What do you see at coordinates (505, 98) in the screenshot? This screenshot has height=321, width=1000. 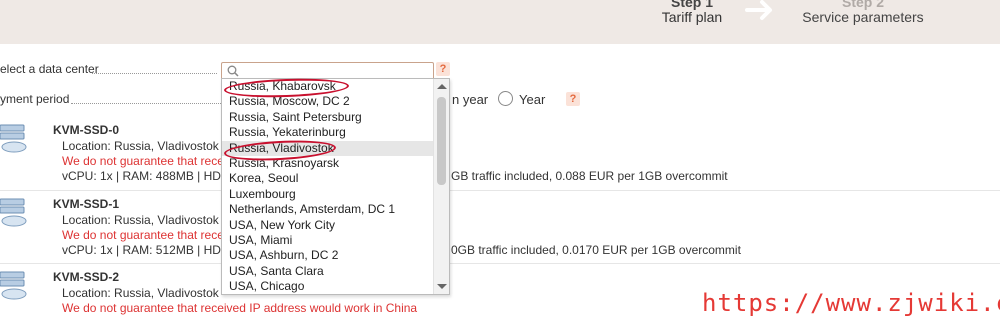 I see `period-year-radio` at bounding box center [505, 98].